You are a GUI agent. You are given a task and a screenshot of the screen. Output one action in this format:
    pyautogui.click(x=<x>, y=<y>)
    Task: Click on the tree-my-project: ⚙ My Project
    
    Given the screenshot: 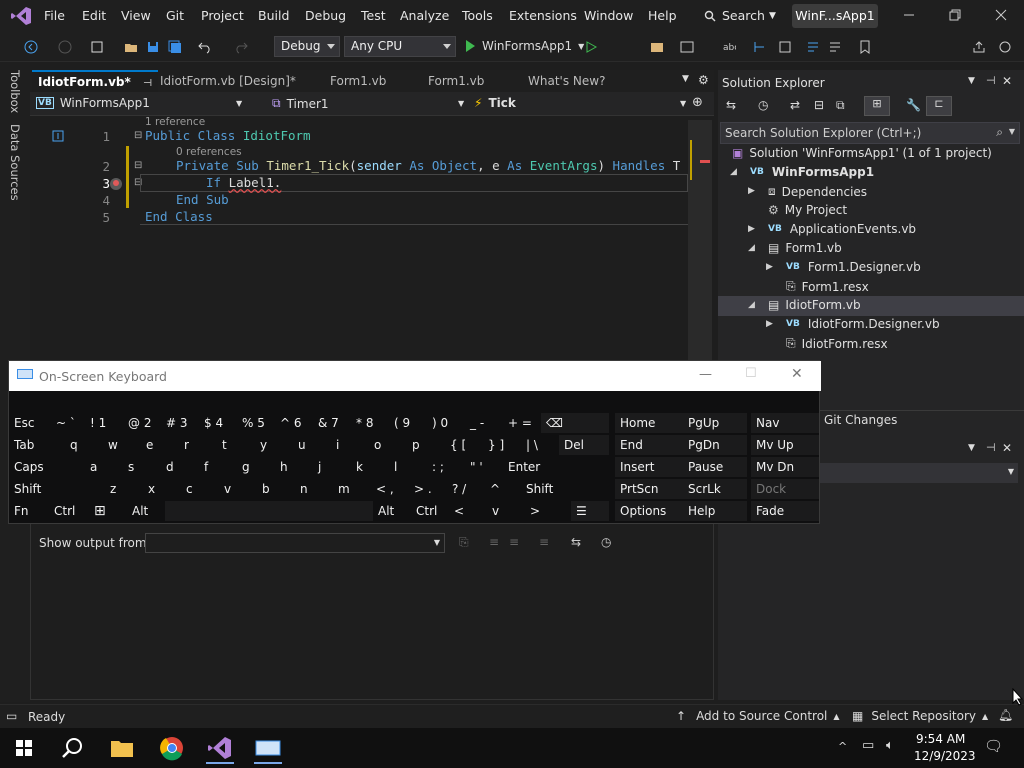 What is the action you would take?
    pyautogui.click(x=807, y=210)
    